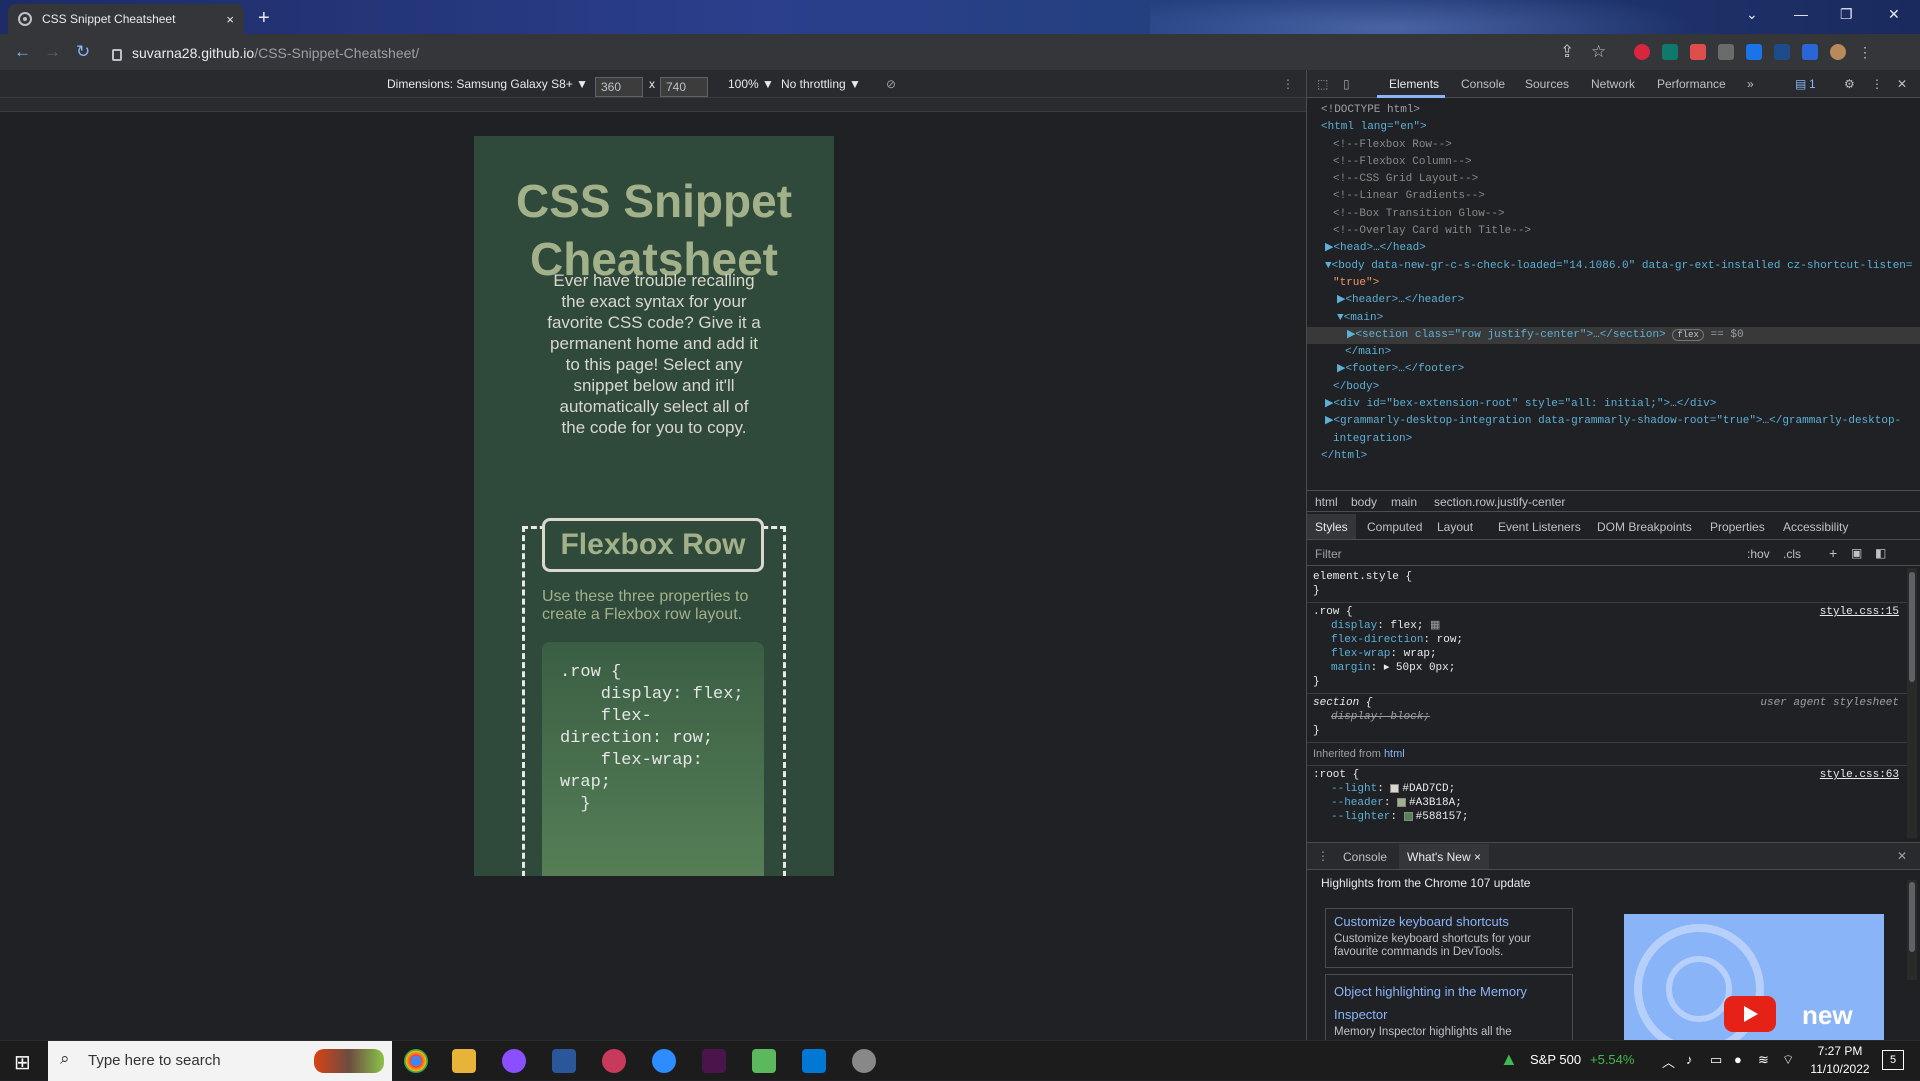  What do you see at coordinates (1449, 921) in the screenshot?
I see `whats-new-item-title: Customize keyboard shortcuts` at bounding box center [1449, 921].